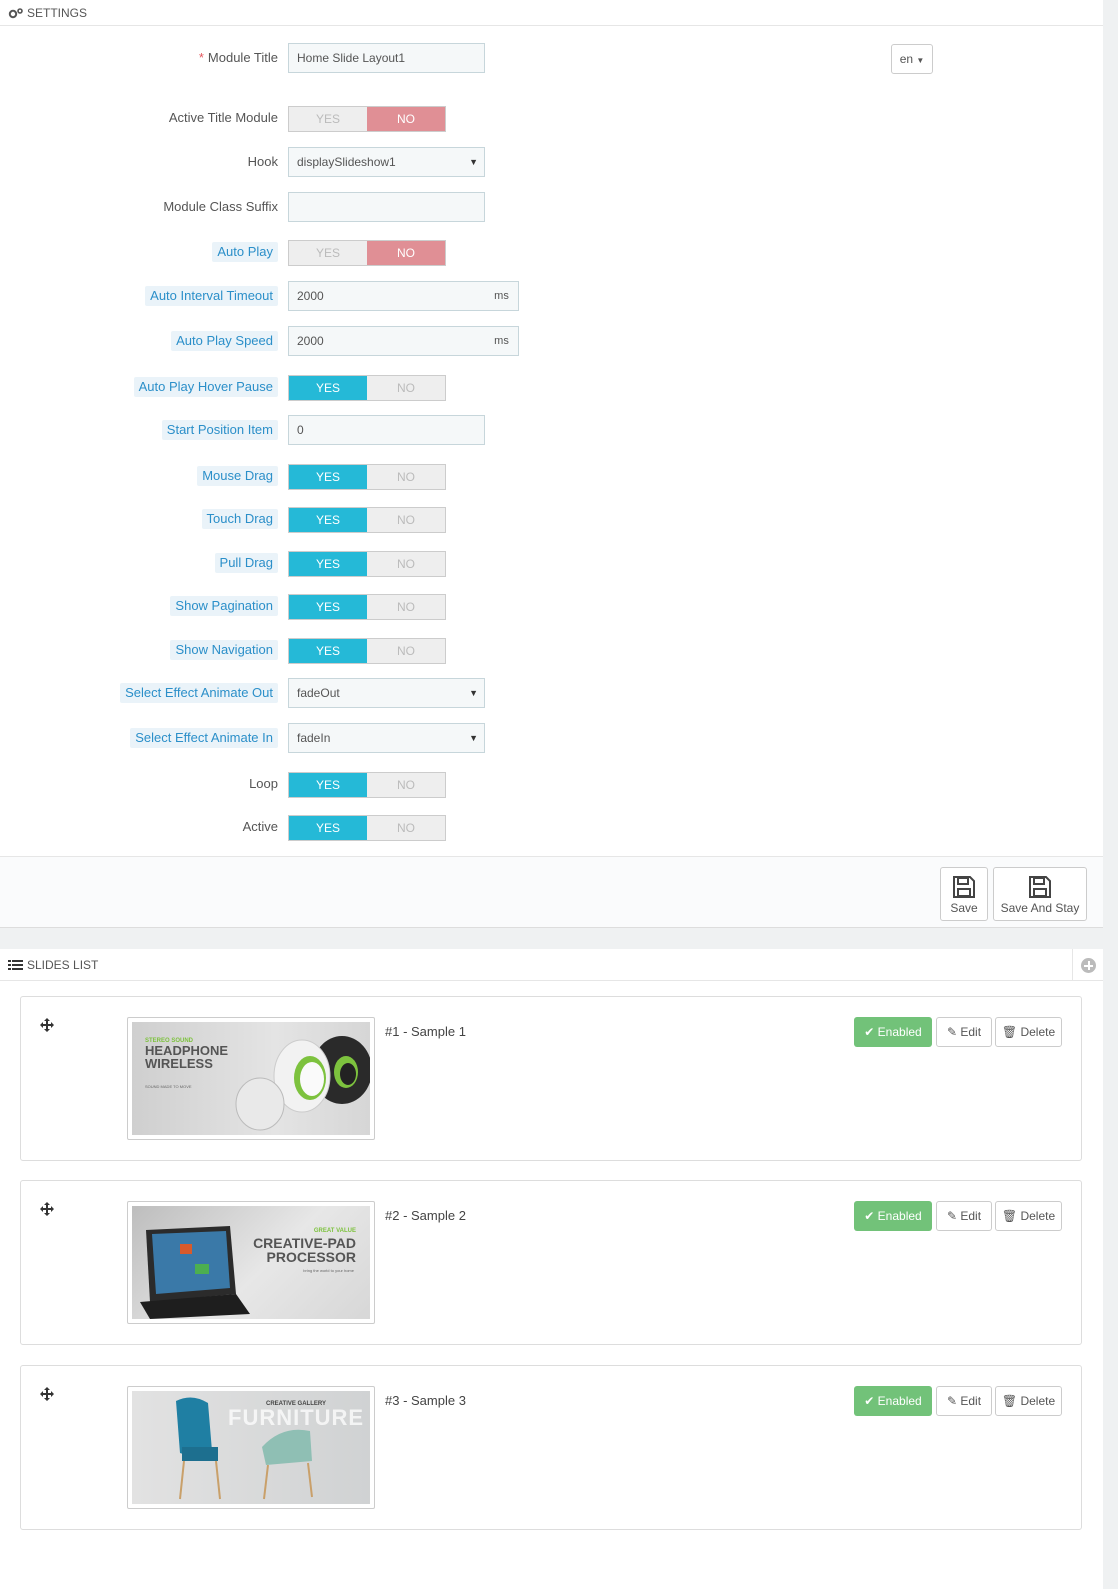  What do you see at coordinates (551, 784) in the screenshot?
I see `row-loop: Loop YES NO` at bounding box center [551, 784].